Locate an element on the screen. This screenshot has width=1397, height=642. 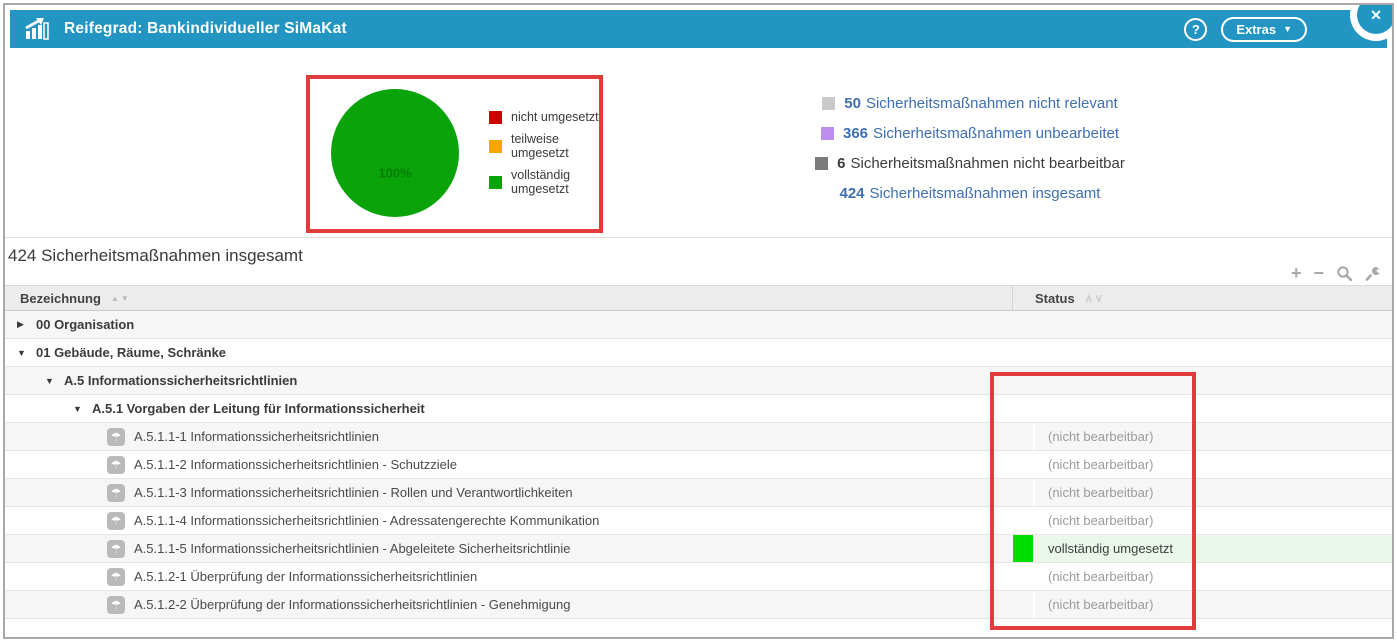
status-color-swatch is located at coordinates (1024, 548).